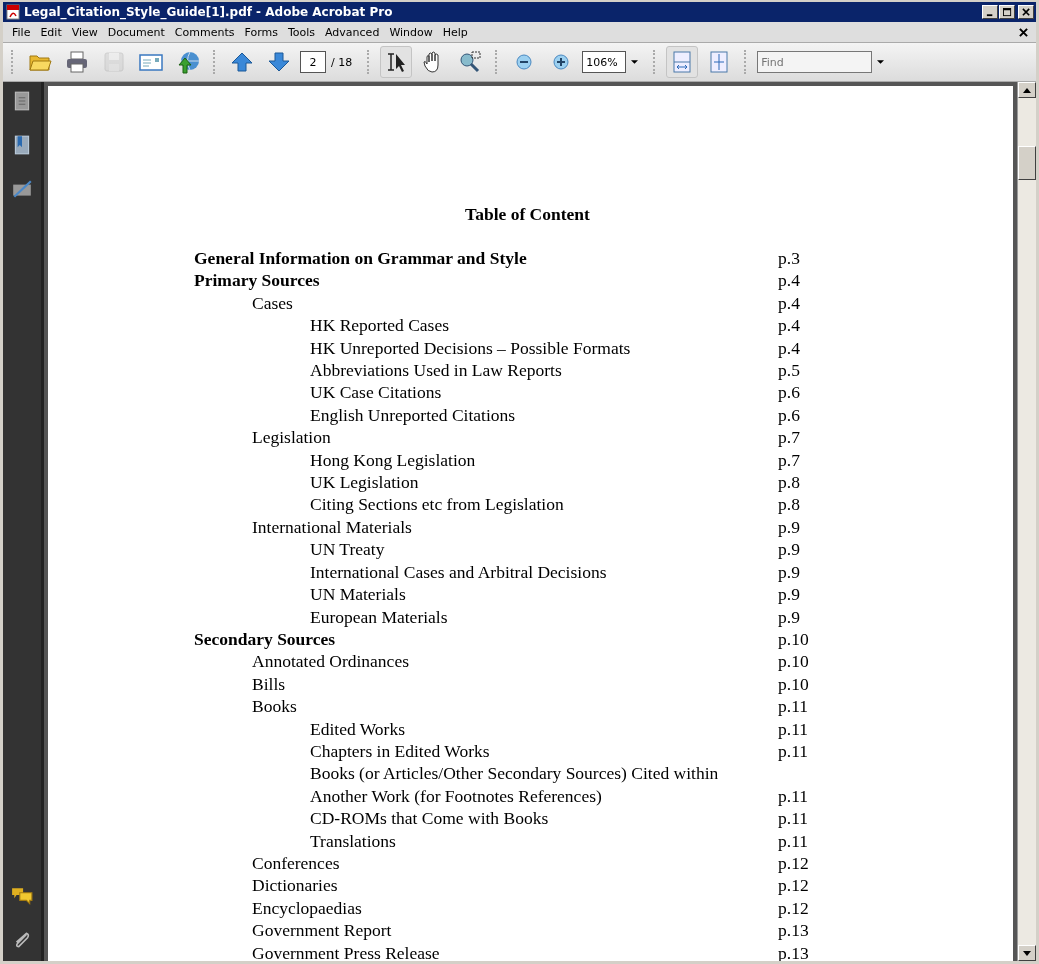 The image size is (1039, 964). Describe the element at coordinates (352, 32) in the screenshot. I see `menu-item: Advanced` at that location.